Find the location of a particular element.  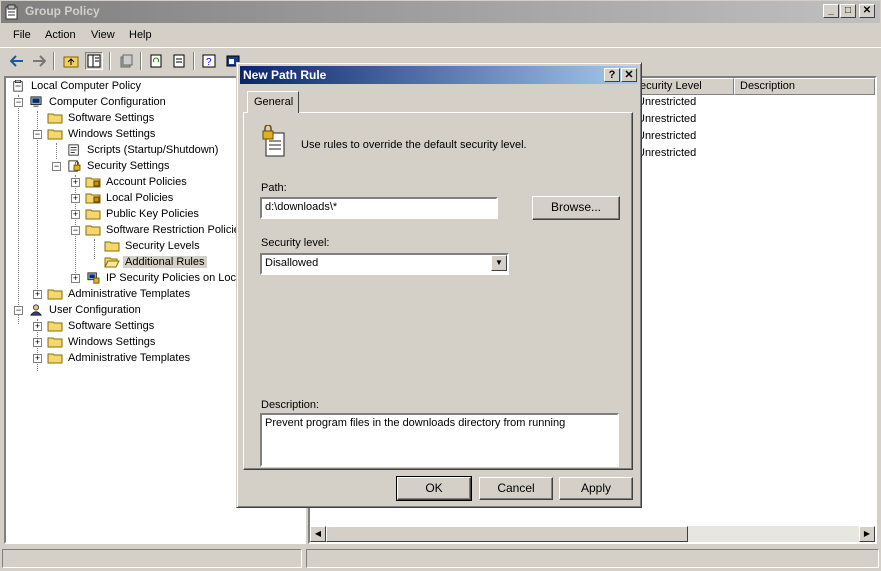

group-policy-icon is located at coordinates (11, 12).